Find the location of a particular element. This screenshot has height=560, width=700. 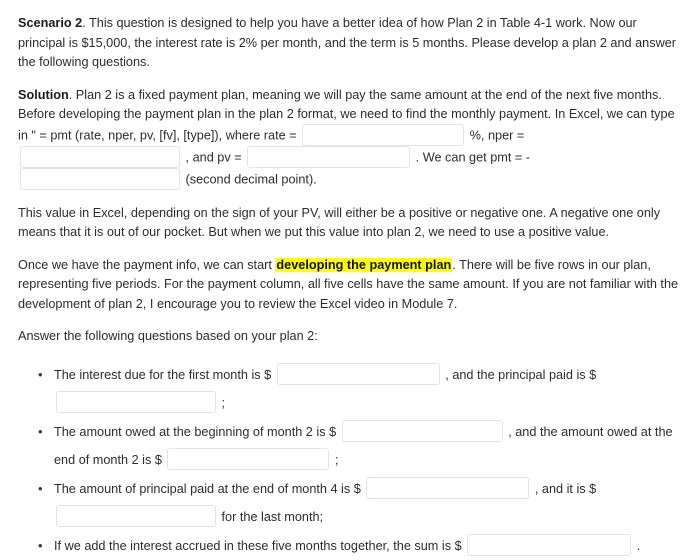

question-3-text-b: , and it is $ is located at coordinates (565, 488).